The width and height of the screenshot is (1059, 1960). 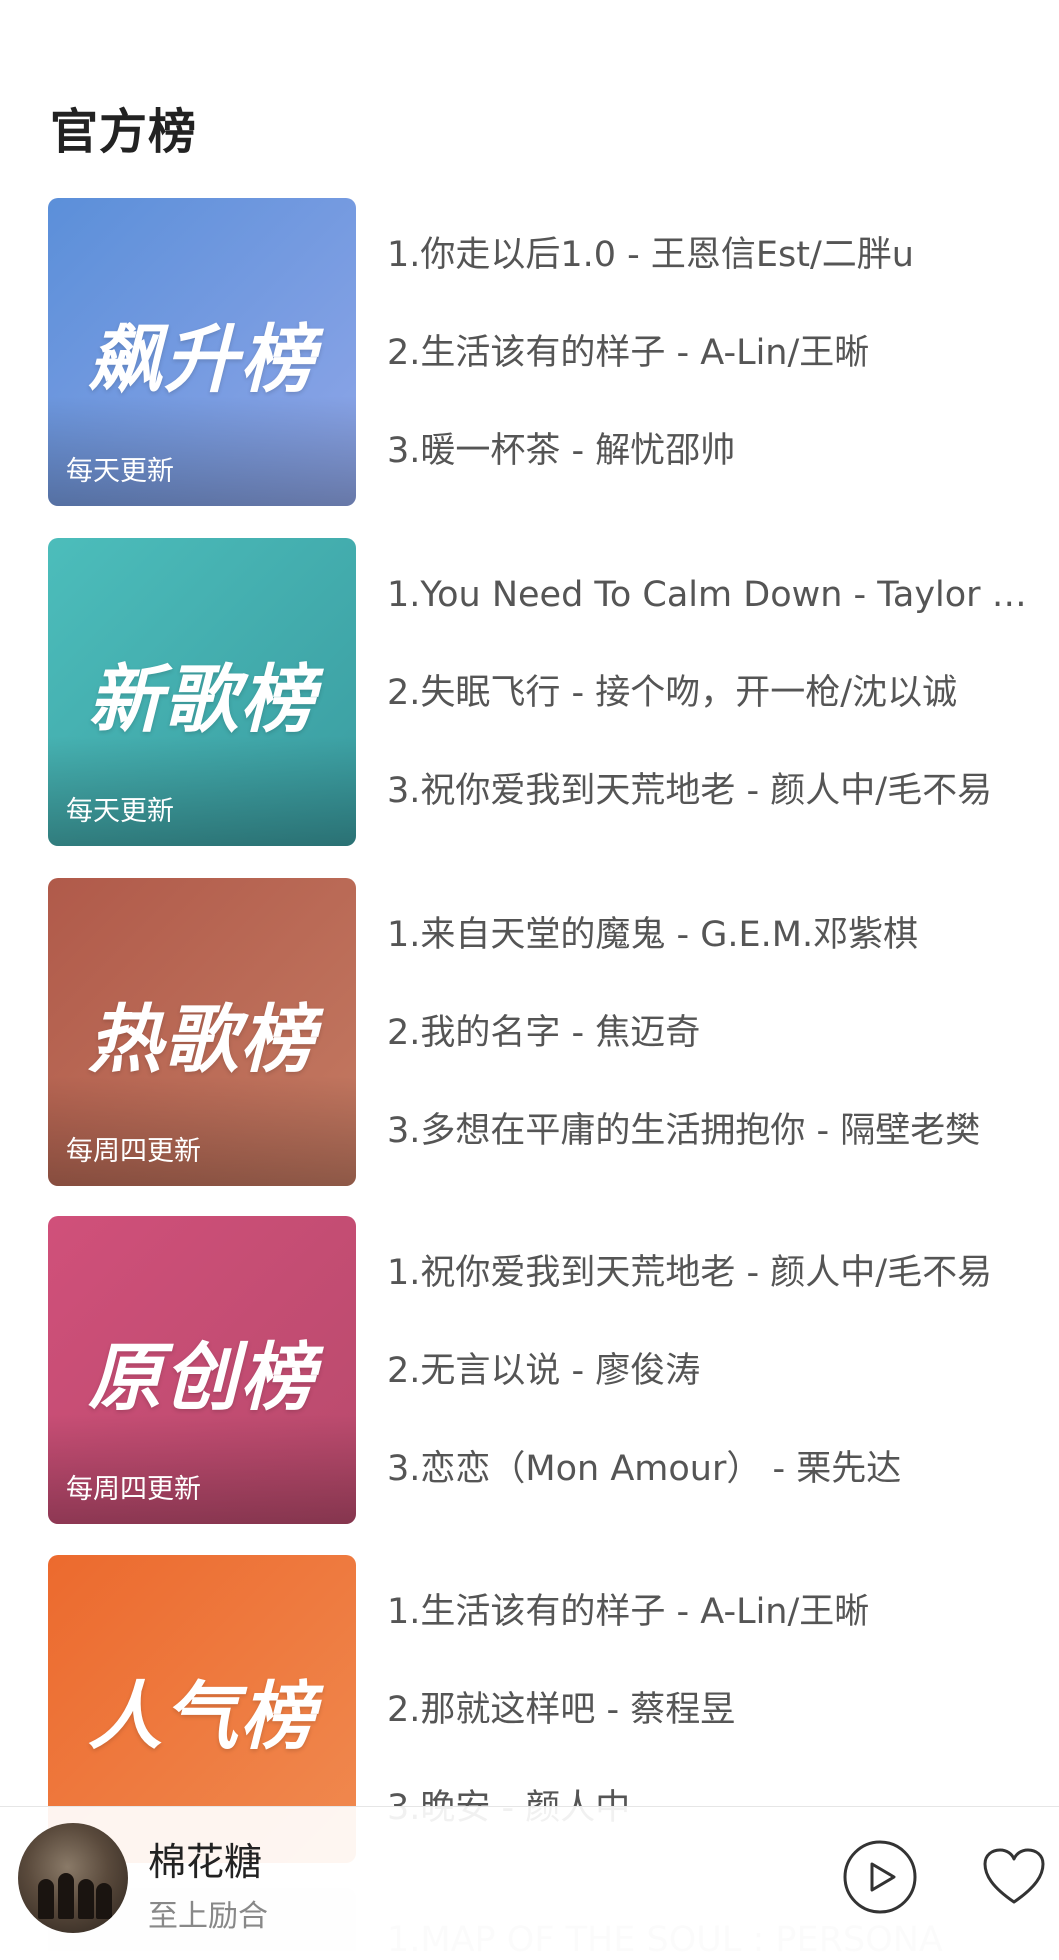 I want to click on track-item: 2.失眠飞行 - 接个吻，开一枪/沈以诚, so click(x=707, y=693).